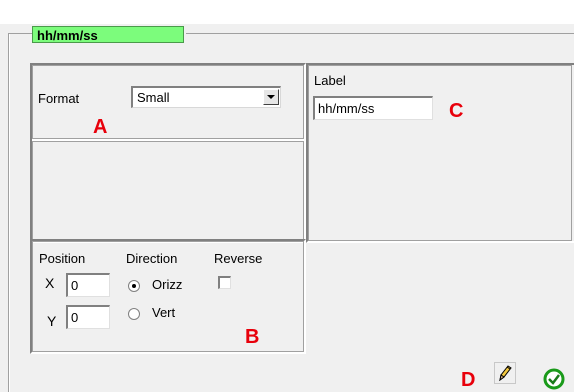  I want to click on format-group-lower, so click(168, 191).